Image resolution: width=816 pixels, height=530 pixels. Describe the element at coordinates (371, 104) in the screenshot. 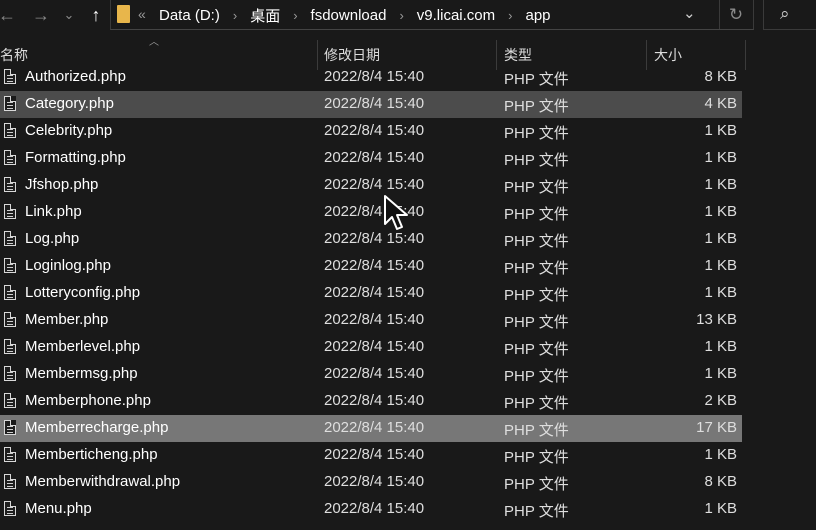

I see `file-row: Category.php 2022/8/4 15:40 PHP 文件 4 KB` at that location.